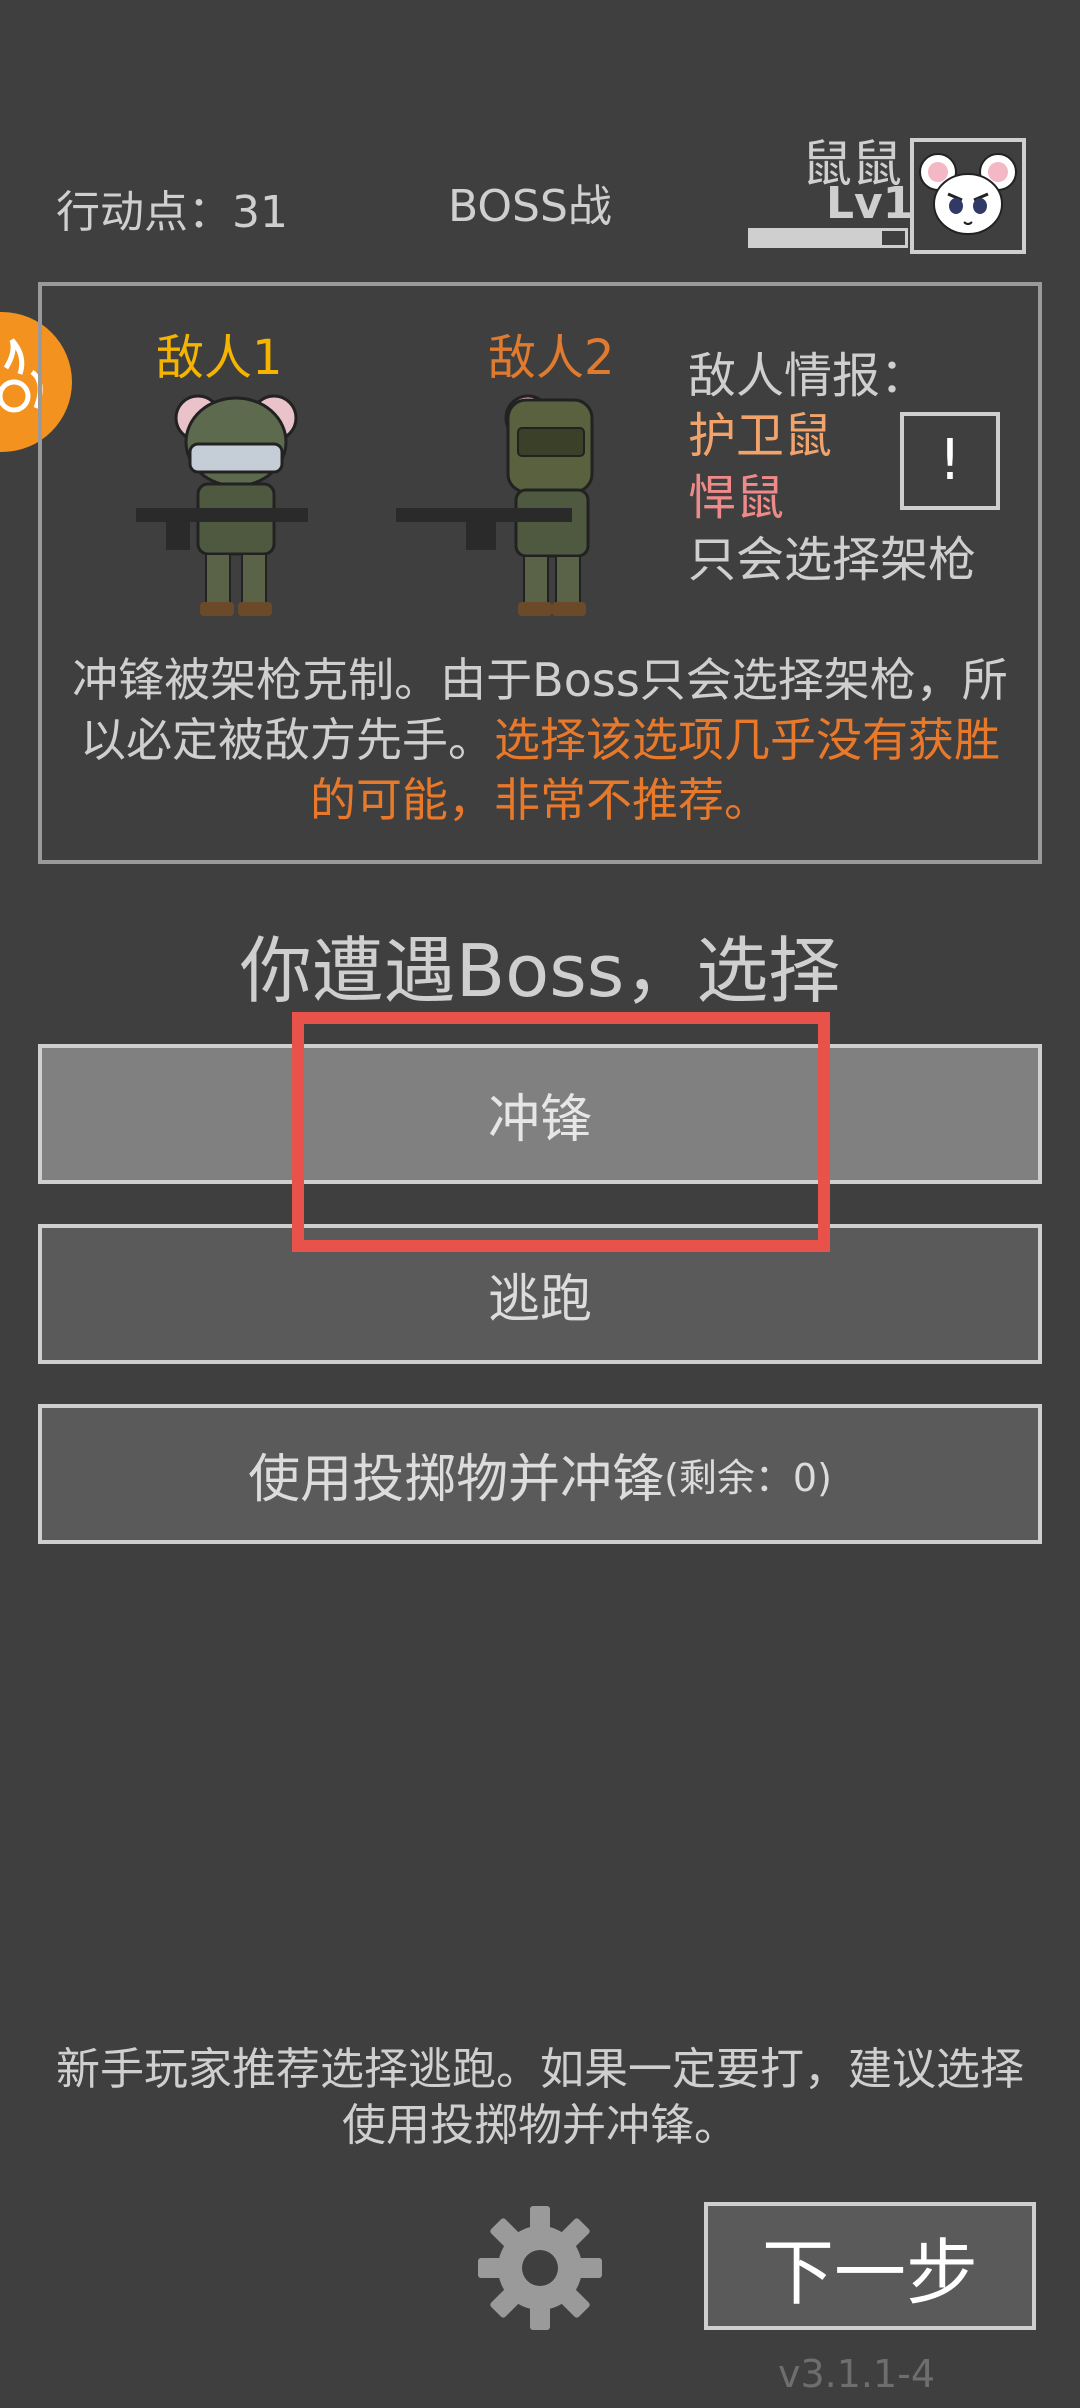 This screenshot has width=1080, height=2408. I want to click on settings-button, so click(540, 2268).